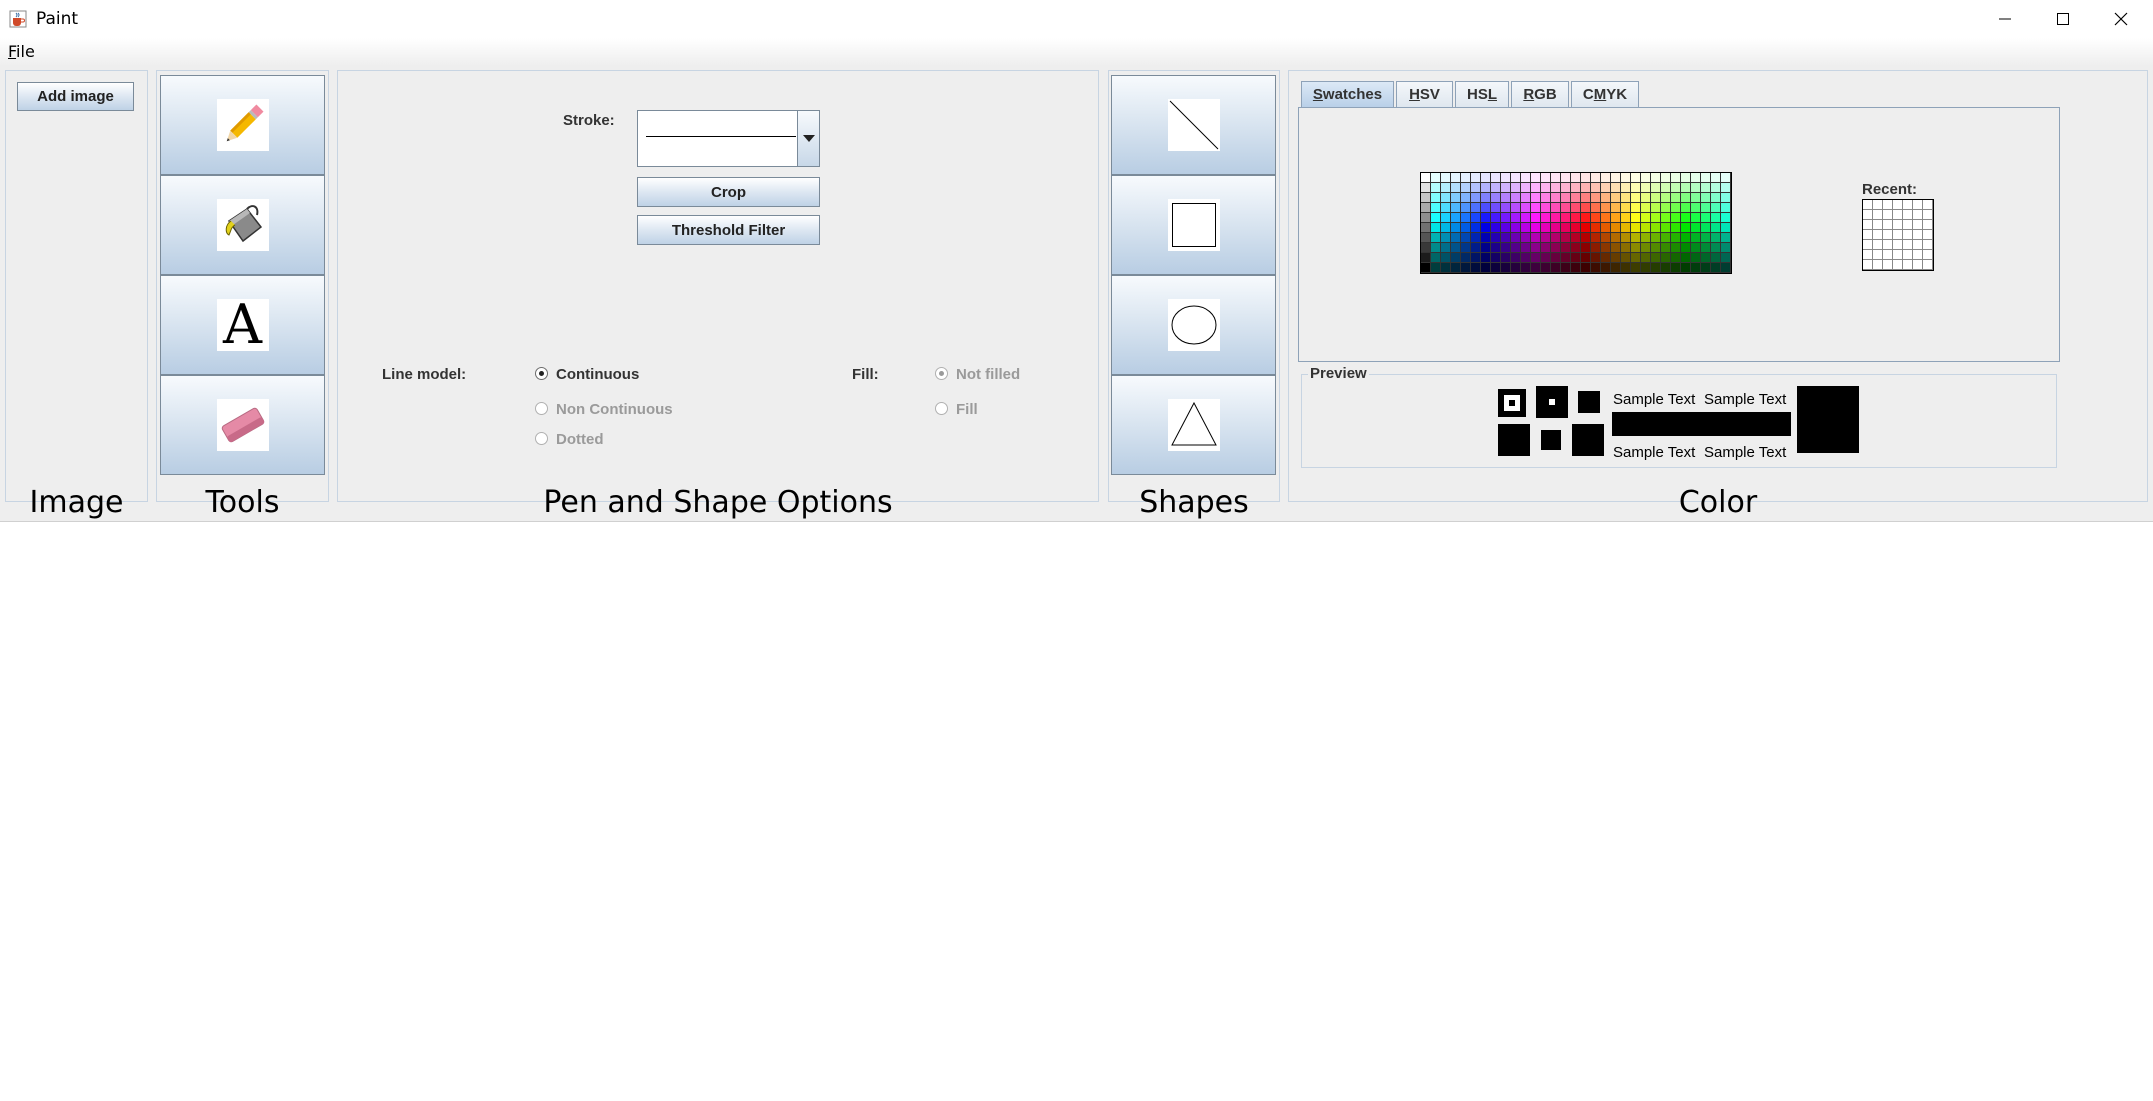 This screenshot has width=2153, height=1101. Describe the element at coordinates (242, 325) in the screenshot. I see `text-tool-button: A` at that location.